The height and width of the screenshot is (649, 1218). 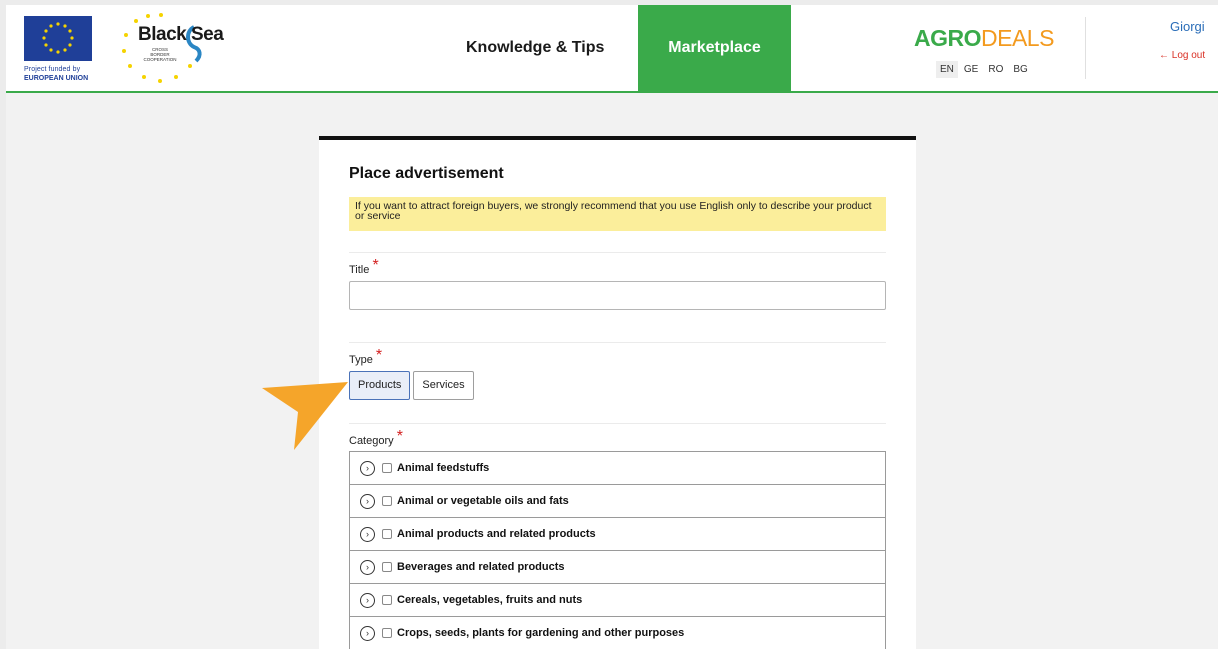 I want to click on type-label: Type *, so click(x=366, y=357).